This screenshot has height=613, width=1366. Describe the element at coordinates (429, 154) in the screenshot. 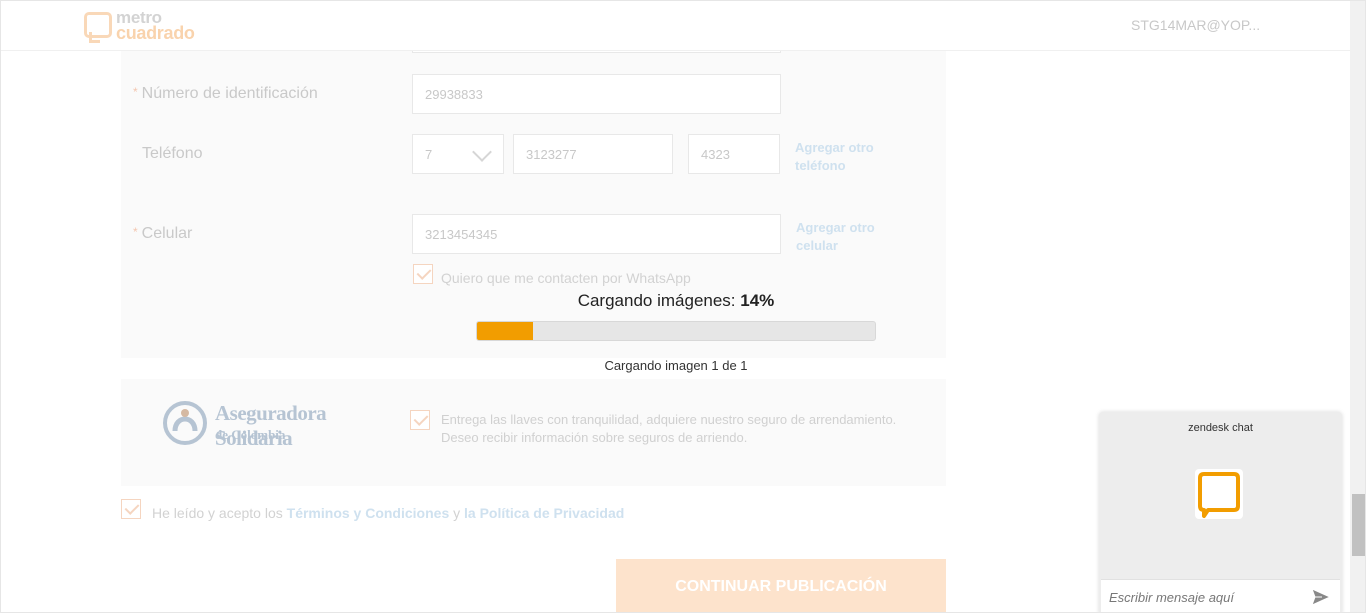

I see `phone-indicative-value: 7` at that location.